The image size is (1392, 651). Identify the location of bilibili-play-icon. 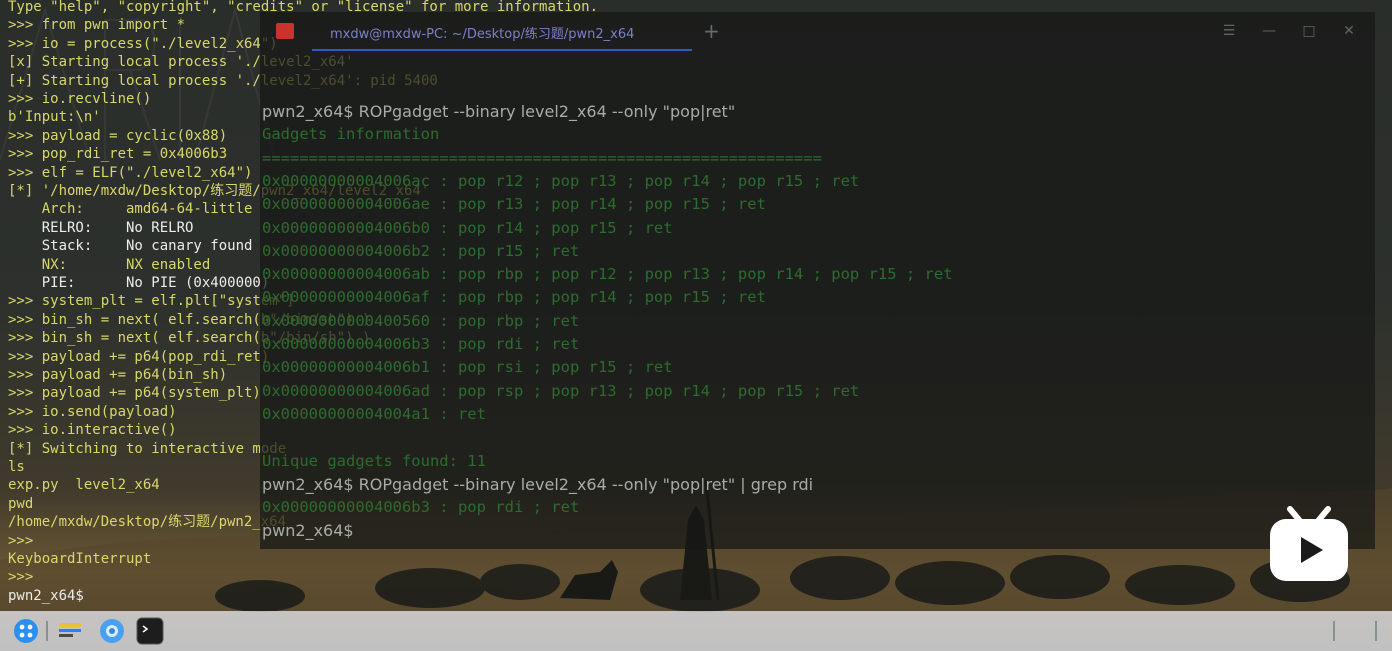
(1309, 544).